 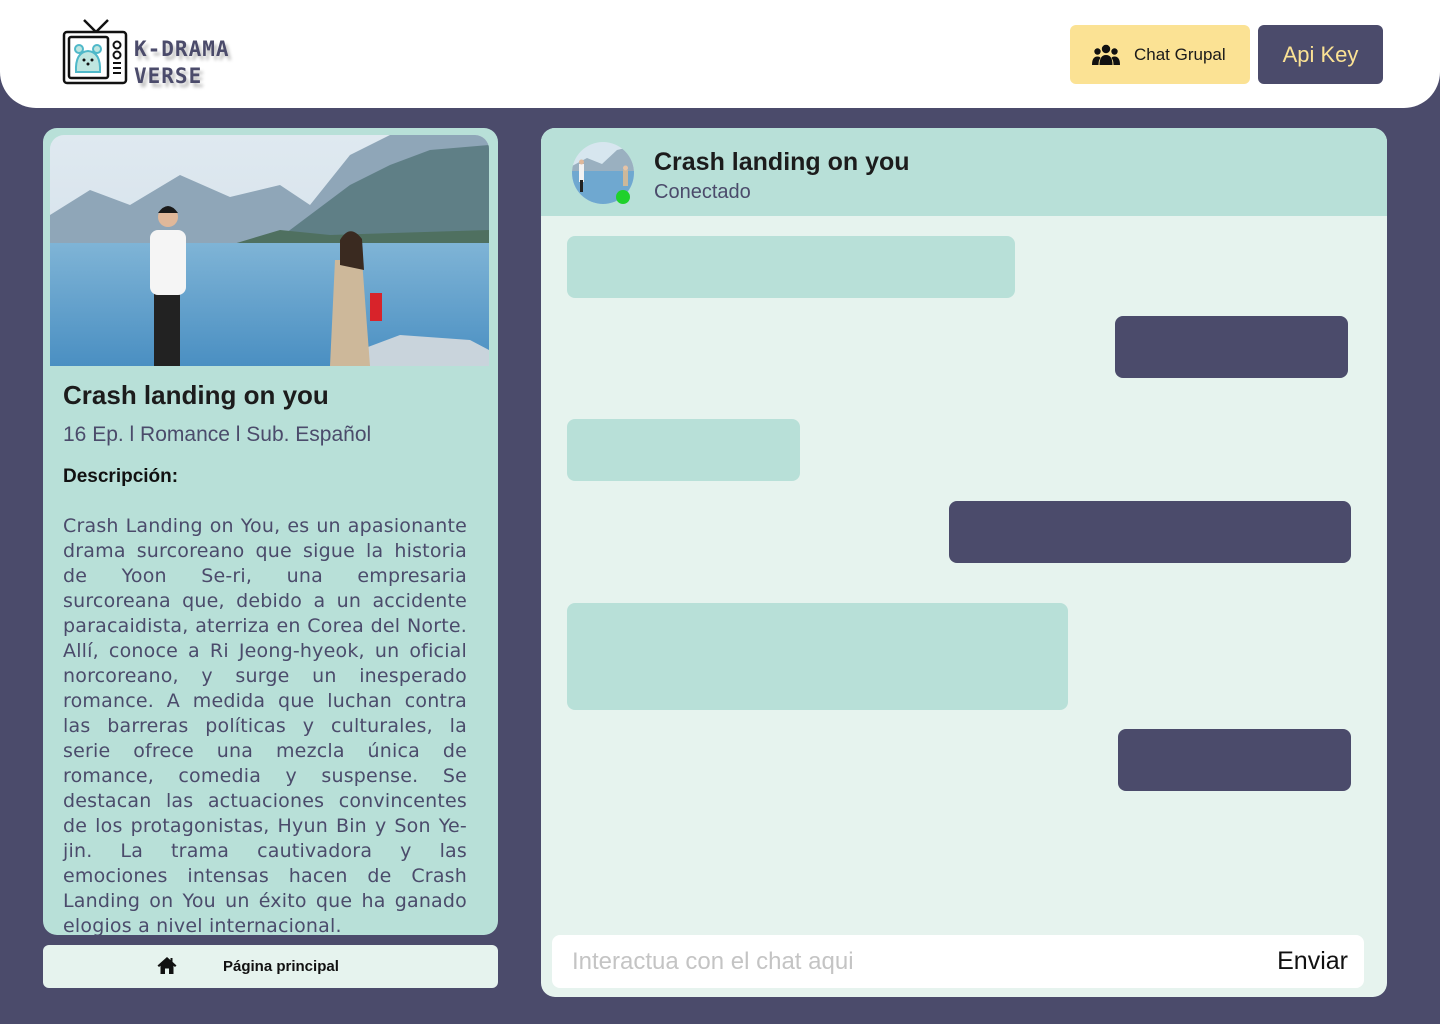 What do you see at coordinates (1180, 54) in the screenshot?
I see `group-chat-label: Chat Grupal` at bounding box center [1180, 54].